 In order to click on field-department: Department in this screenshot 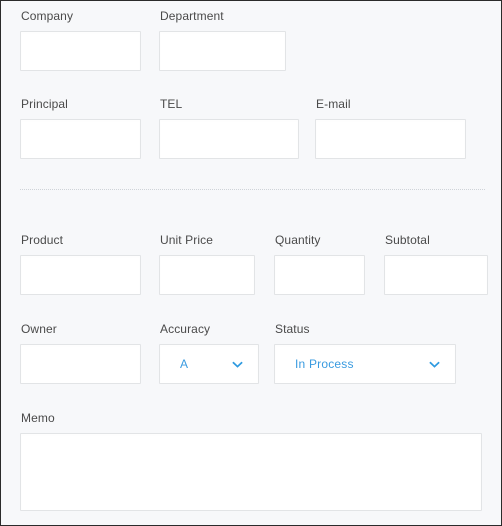, I will do `click(222, 40)`.